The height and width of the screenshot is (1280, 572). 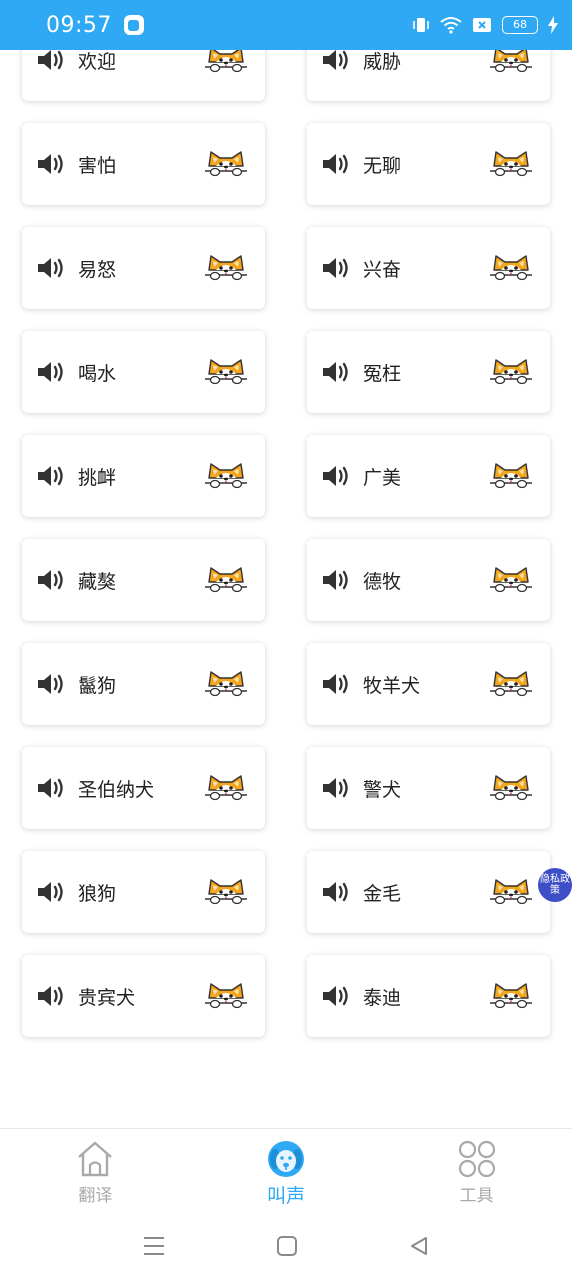 What do you see at coordinates (143, 164) in the screenshot?
I see `sound-card: 害怕` at bounding box center [143, 164].